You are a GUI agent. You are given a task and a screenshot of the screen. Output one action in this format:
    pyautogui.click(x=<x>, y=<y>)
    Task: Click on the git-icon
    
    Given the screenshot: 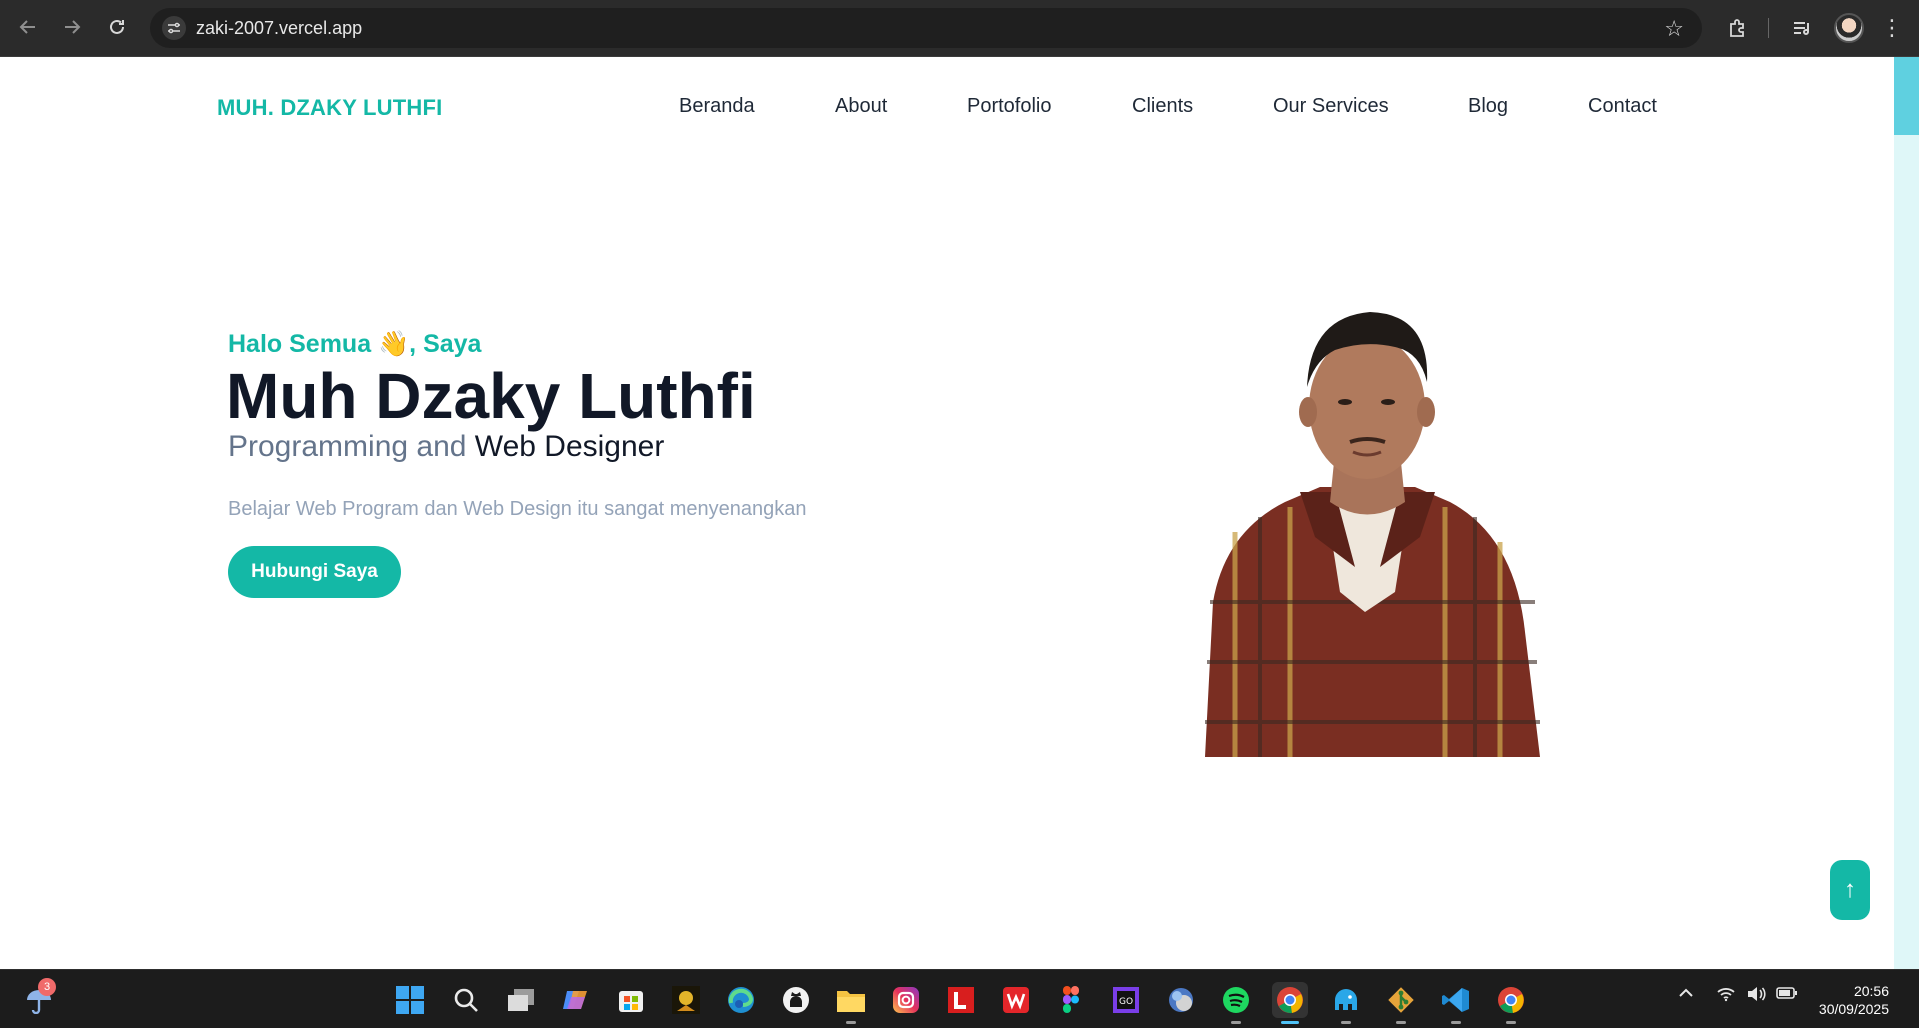 What is the action you would take?
    pyautogui.click(x=1401, y=1003)
    